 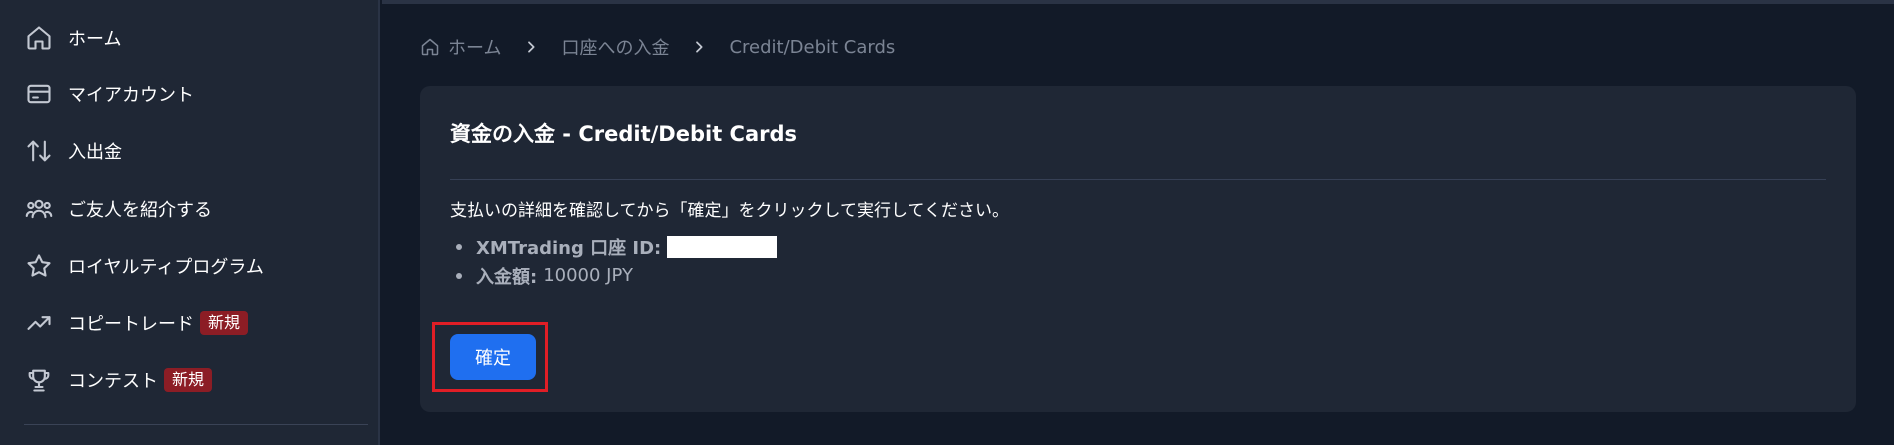 I want to click on breadcrumb-current: Credit/Debit Cards, so click(x=812, y=47).